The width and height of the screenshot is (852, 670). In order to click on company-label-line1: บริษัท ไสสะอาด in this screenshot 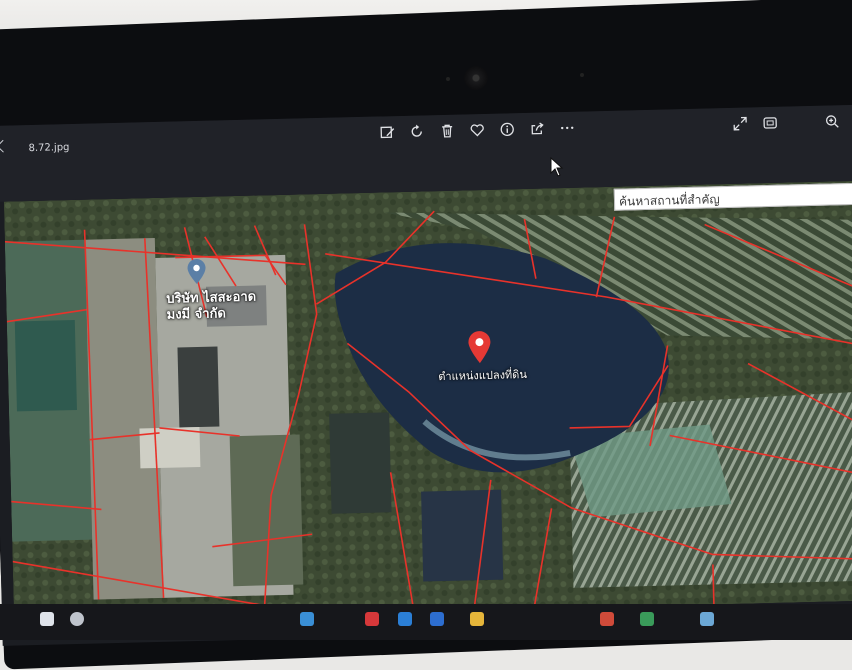, I will do `click(211, 298)`.